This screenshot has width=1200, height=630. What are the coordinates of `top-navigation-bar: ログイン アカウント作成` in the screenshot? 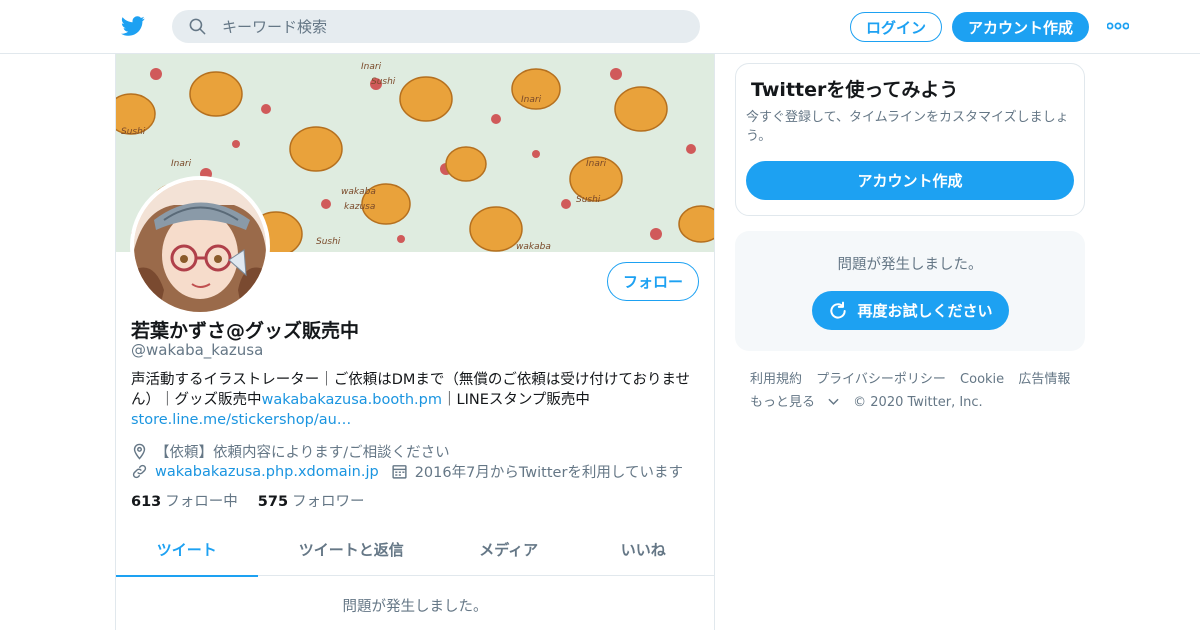 It's located at (600, 27).